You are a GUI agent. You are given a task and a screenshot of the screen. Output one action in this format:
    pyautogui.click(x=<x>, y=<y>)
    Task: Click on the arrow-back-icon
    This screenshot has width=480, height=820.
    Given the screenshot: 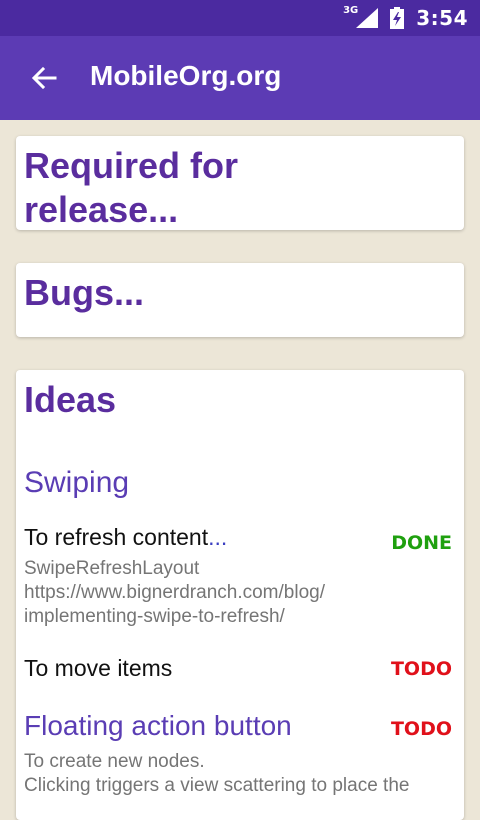 What is the action you would take?
    pyautogui.click(x=44, y=78)
    